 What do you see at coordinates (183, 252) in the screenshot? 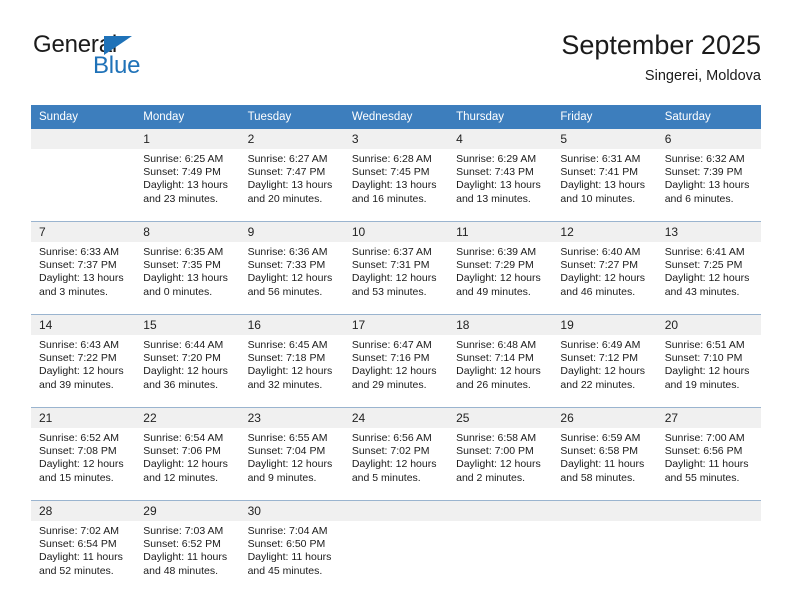
I see `day-detail-line: Sunrise: 6:35 AM` at bounding box center [183, 252].